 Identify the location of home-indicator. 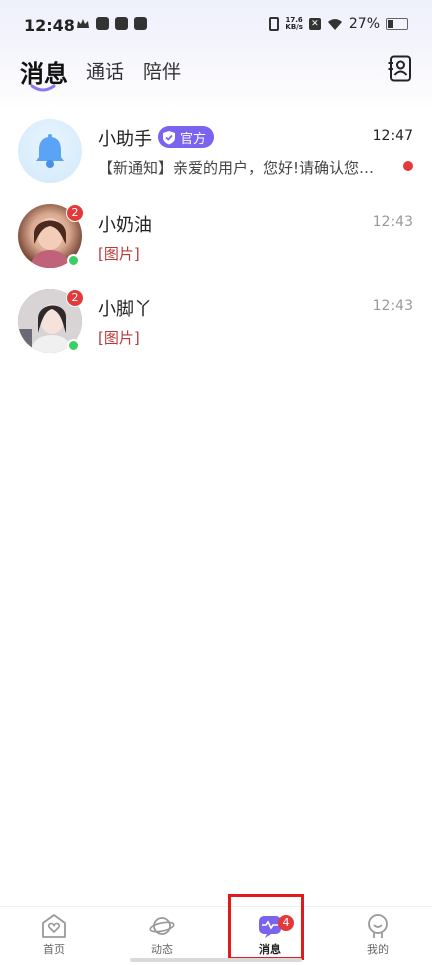
(216, 960).